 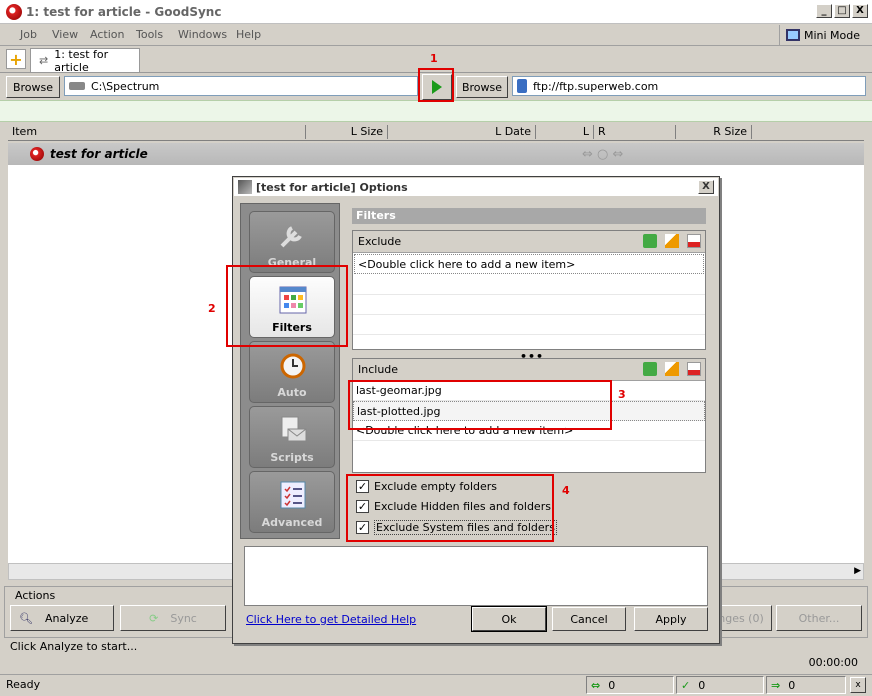 I want to click on menu-help: Help, so click(x=248, y=34).